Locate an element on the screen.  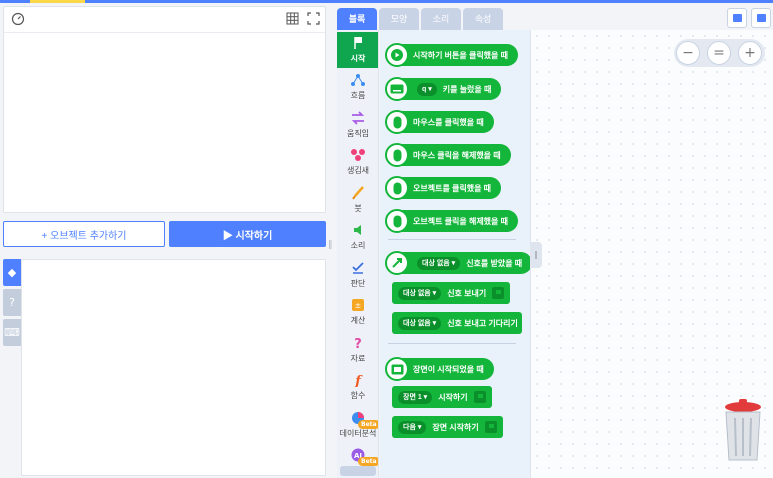
top-accent-bar is located at coordinates (386, 1).